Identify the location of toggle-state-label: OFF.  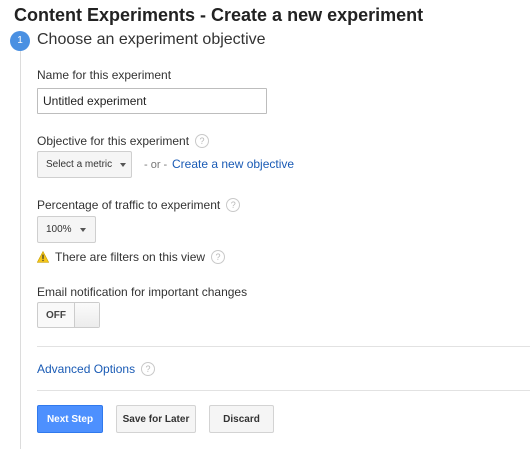
(56, 315).